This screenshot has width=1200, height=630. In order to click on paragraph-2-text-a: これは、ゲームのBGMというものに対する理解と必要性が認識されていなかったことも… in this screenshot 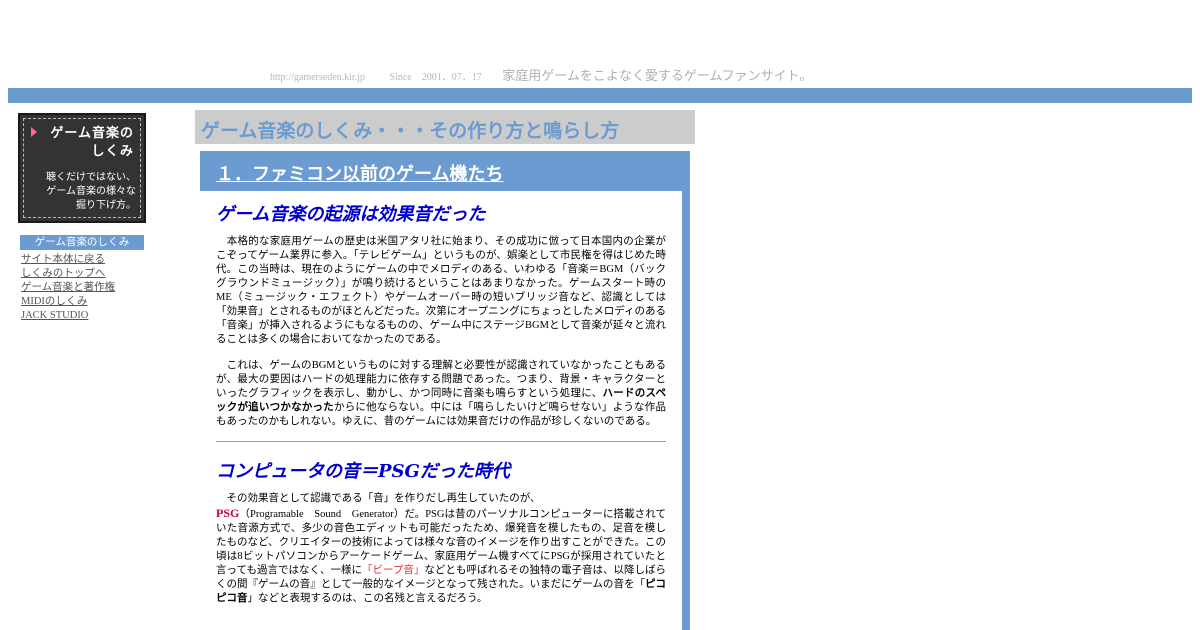, I will do `click(441, 379)`.